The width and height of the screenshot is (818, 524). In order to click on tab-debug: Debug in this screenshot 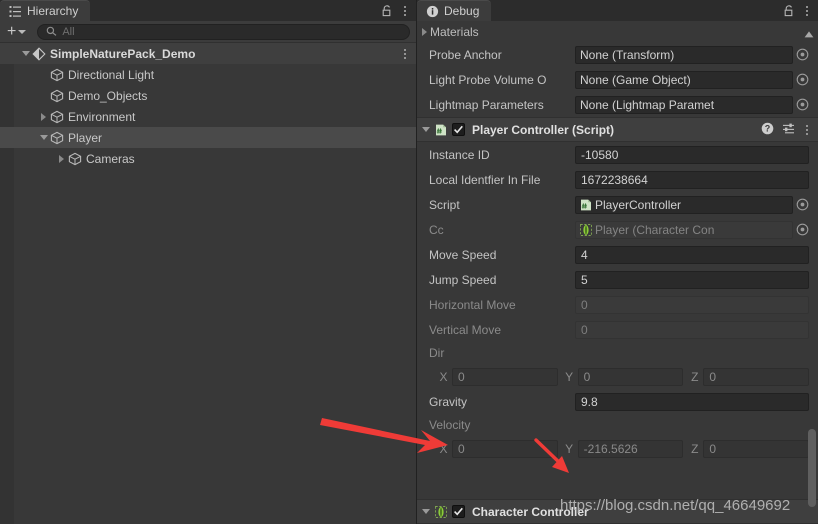, I will do `click(454, 10)`.